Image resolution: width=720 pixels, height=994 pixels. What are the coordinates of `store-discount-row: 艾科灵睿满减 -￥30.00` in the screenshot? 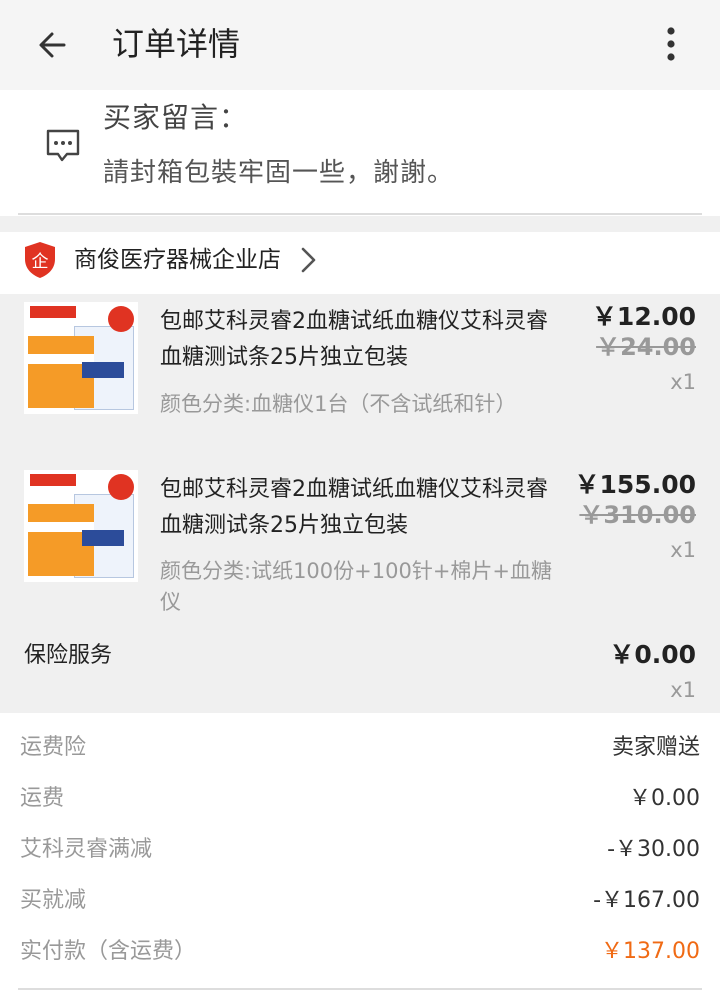 It's located at (360, 850).